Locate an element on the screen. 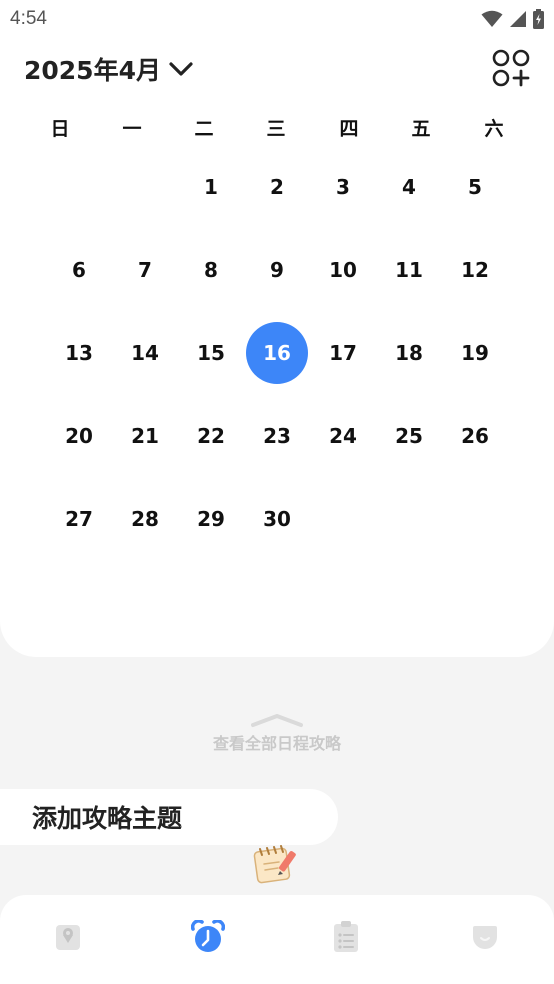  signal-icon is located at coordinates (518, 19).